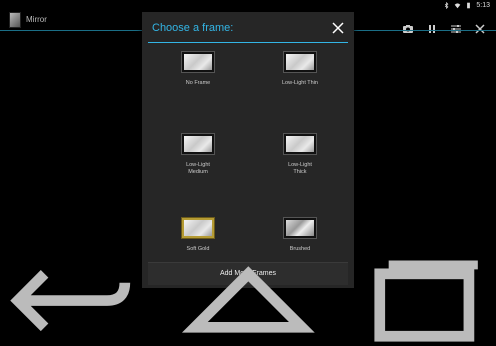 The width and height of the screenshot is (496, 346). I want to click on dialog-divider, so click(248, 42).